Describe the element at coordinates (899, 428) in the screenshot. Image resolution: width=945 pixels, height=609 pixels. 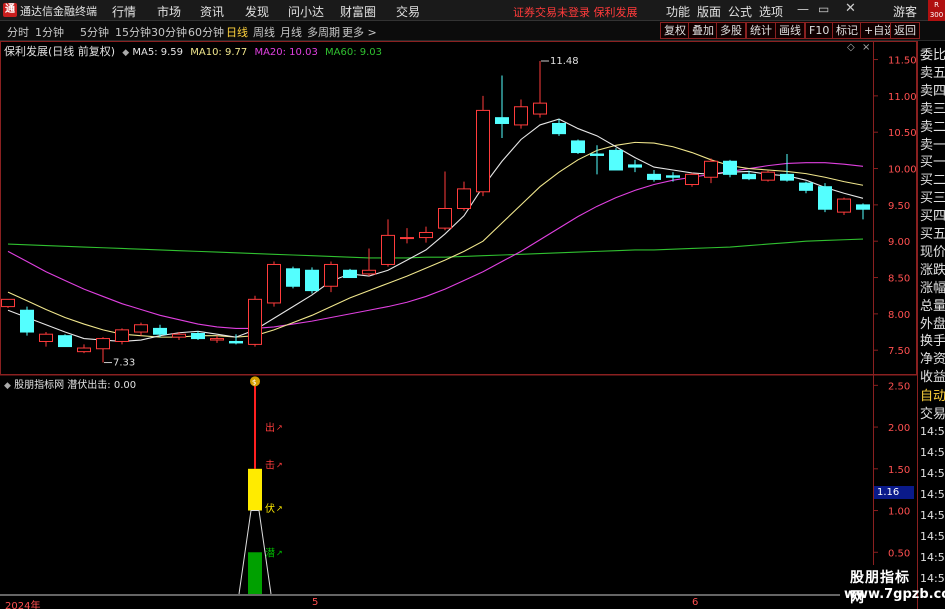
I see `sub-tick-label: 2.00` at that location.